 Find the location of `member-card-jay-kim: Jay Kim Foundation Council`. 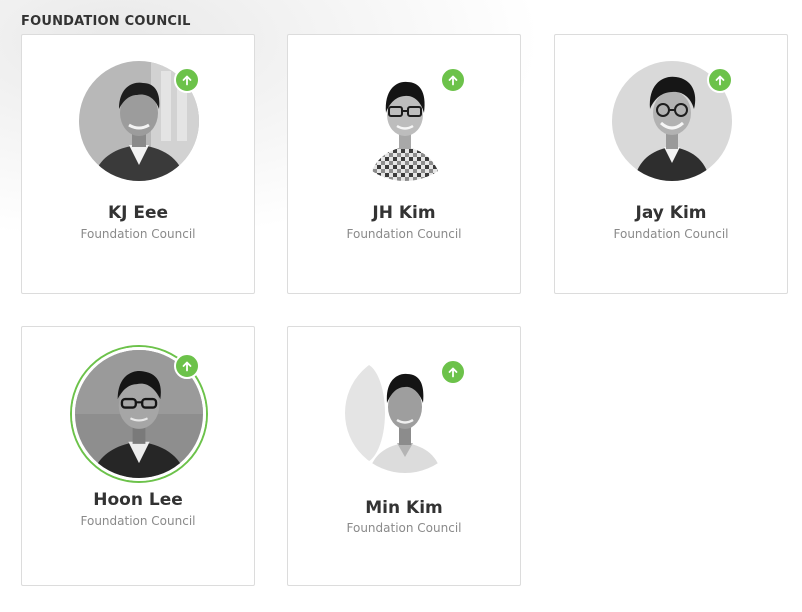

member-card-jay-kim: Jay Kim Foundation Council is located at coordinates (671, 164).